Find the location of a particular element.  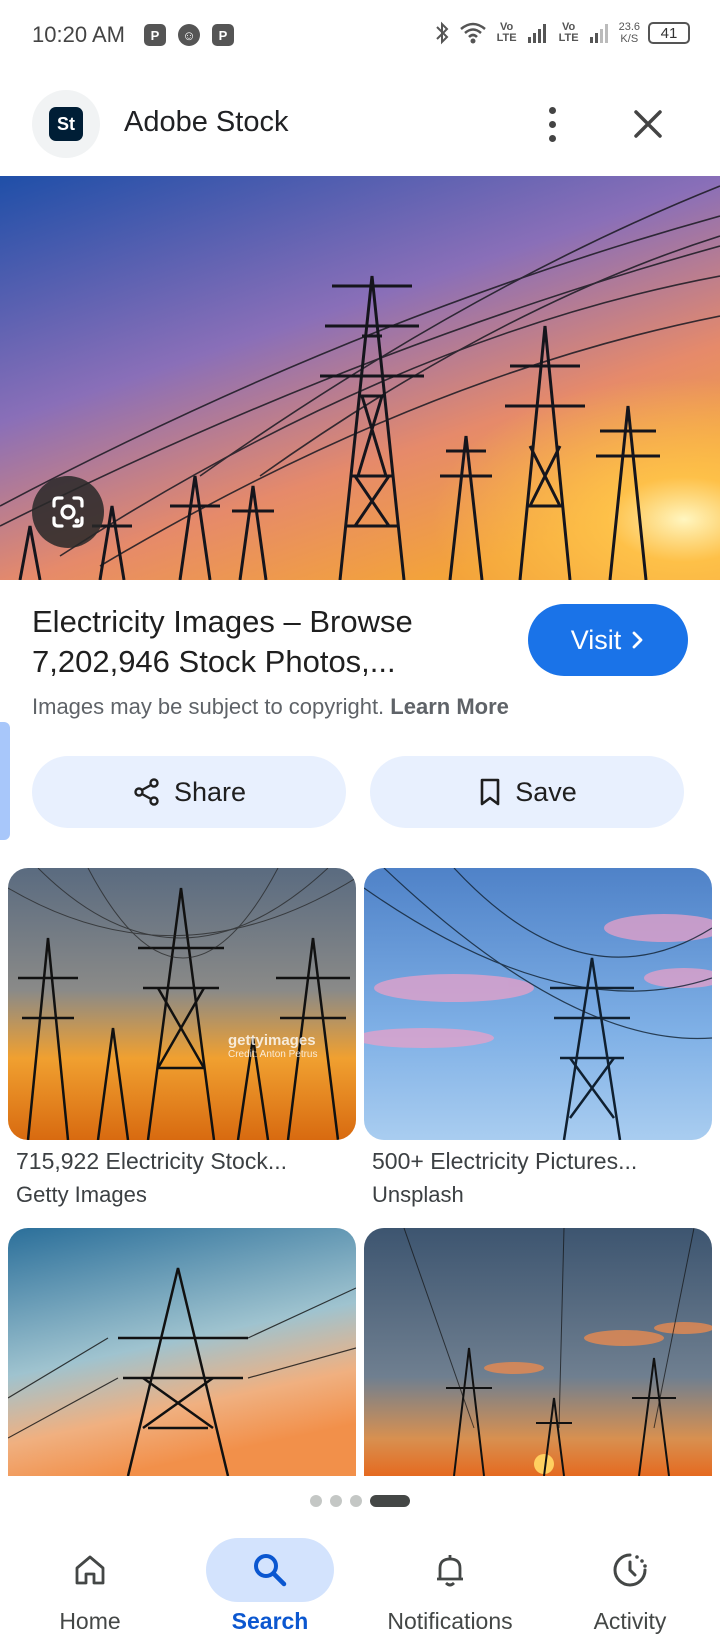

status-time: 10:20 AM is located at coordinates (78, 34).